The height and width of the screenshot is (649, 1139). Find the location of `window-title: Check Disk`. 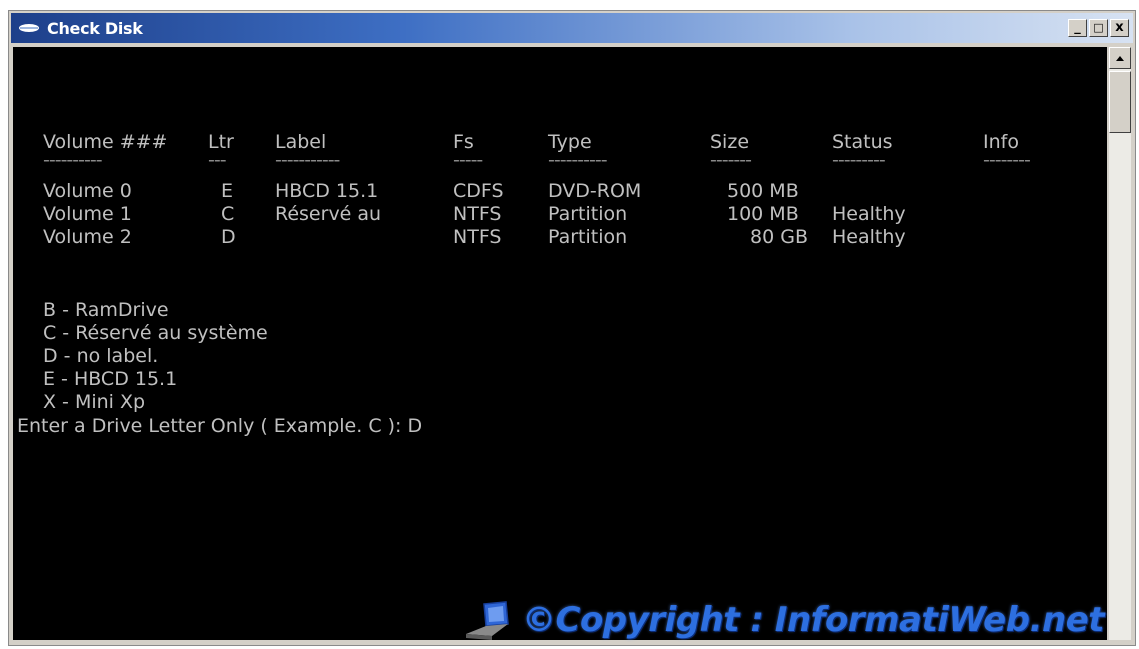

window-title: Check Disk is located at coordinates (95, 28).